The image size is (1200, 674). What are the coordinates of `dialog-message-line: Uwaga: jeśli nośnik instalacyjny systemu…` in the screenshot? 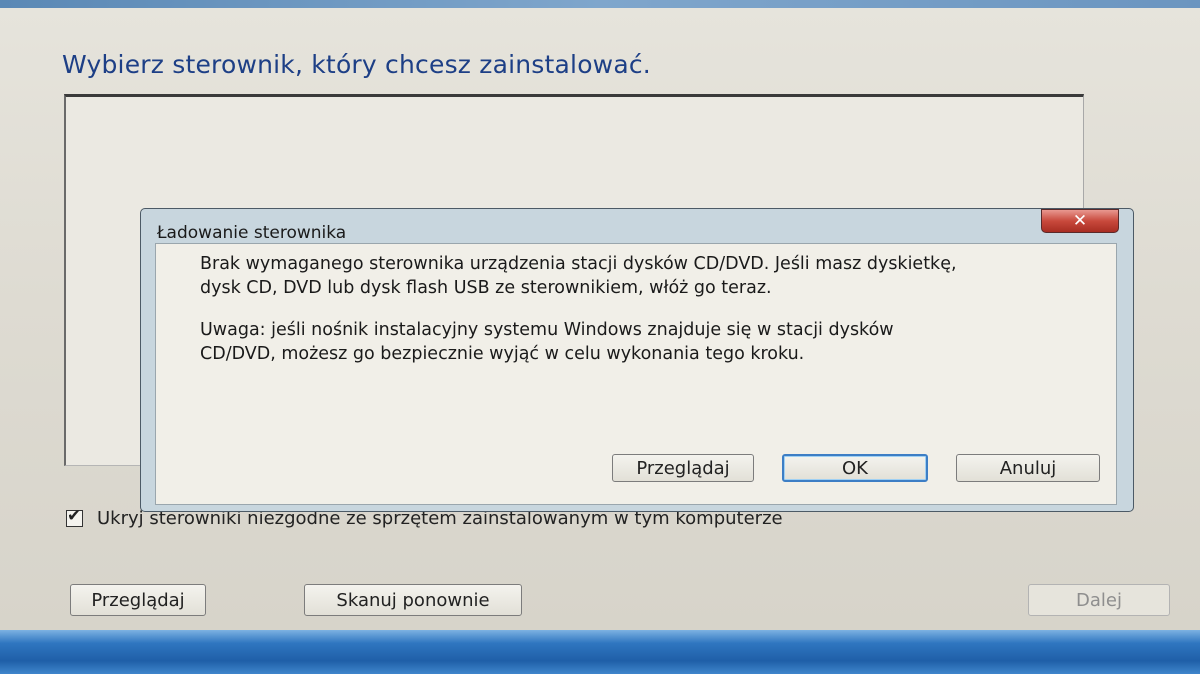 It's located at (547, 330).